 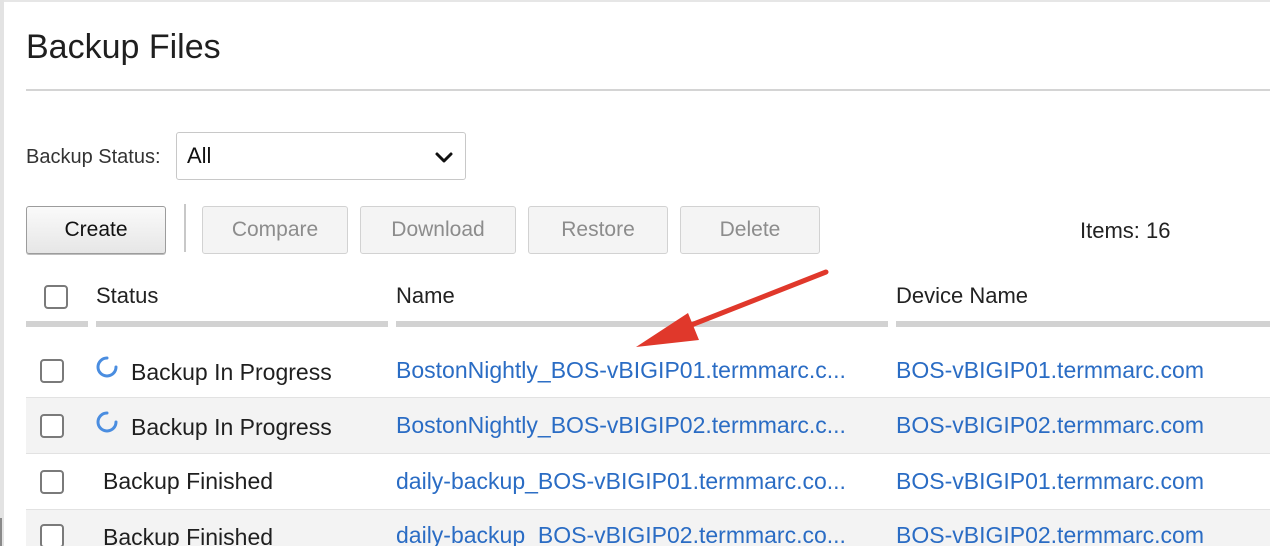 What do you see at coordinates (96, 230) in the screenshot?
I see `create-button: Create` at bounding box center [96, 230].